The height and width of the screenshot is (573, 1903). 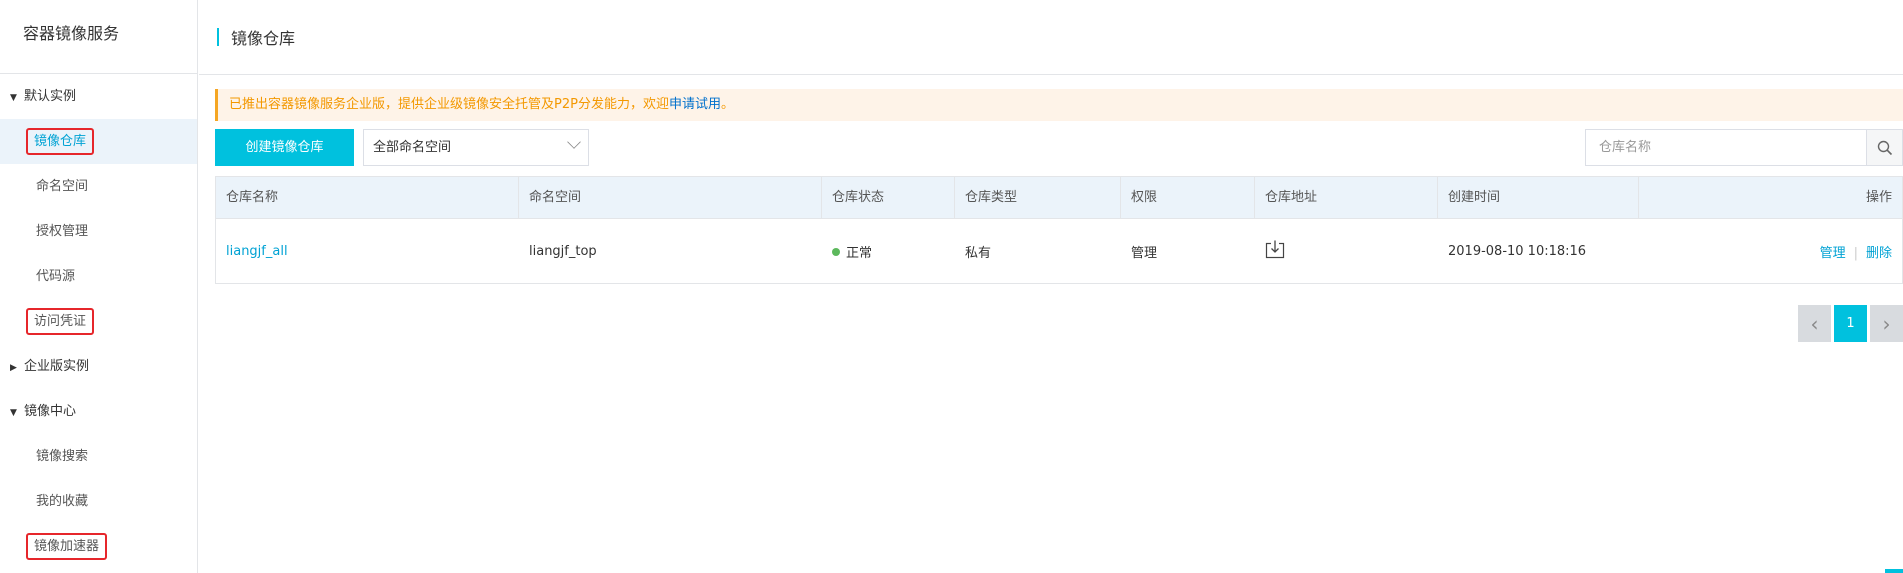 What do you see at coordinates (284, 147) in the screenshot?
I see `create-repository-button: 创建镜像仓库` at bounding box center [284, 147].